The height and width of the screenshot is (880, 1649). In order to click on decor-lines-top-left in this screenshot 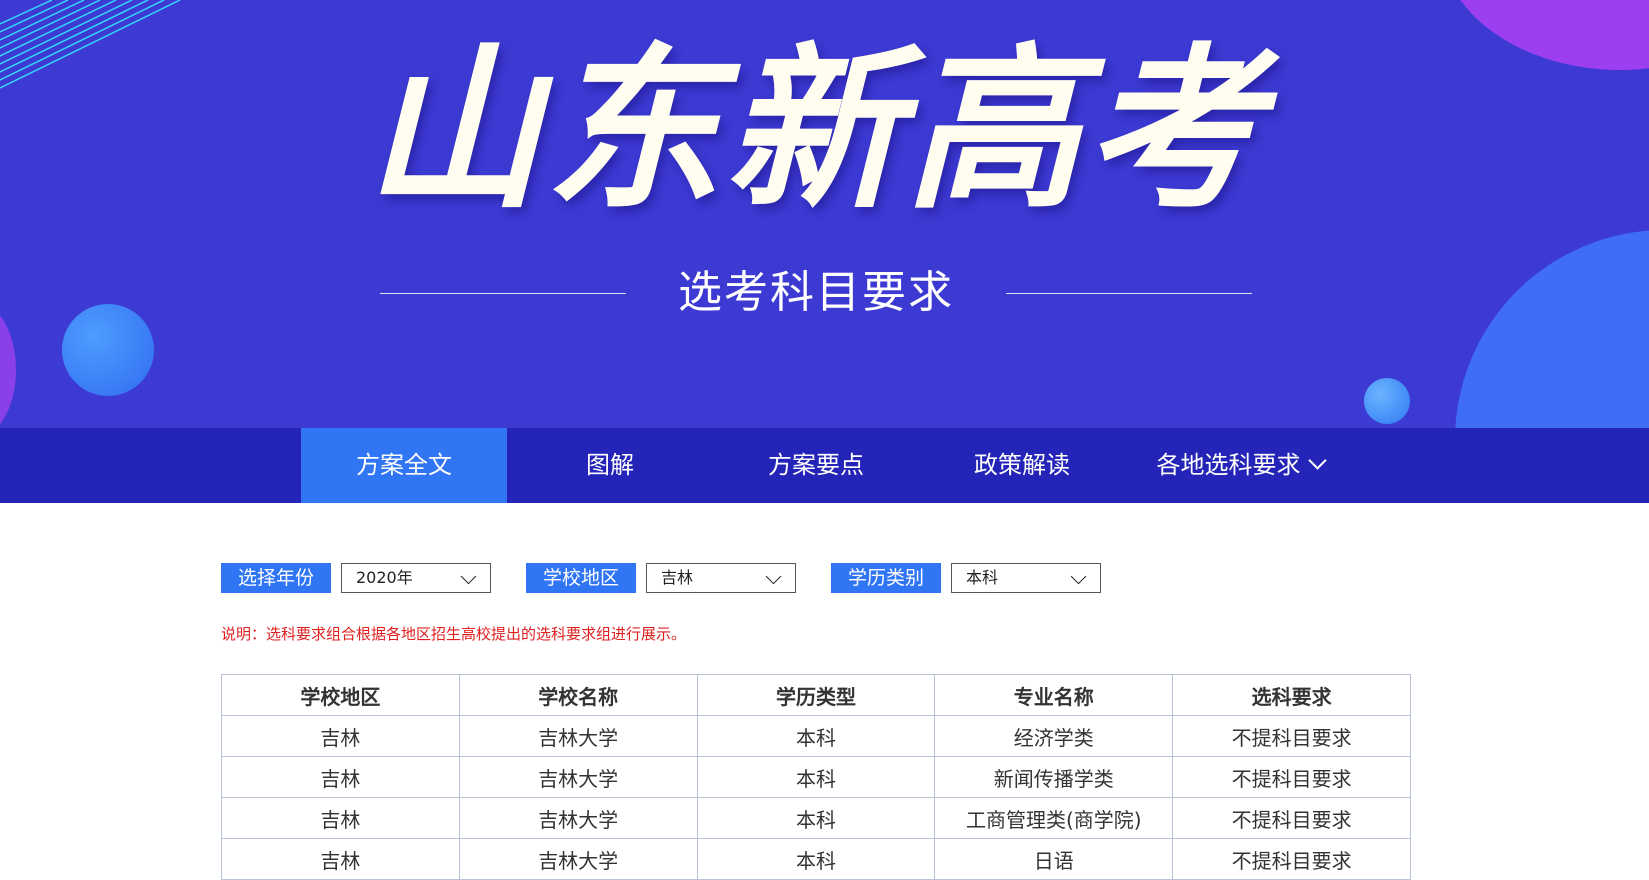, I will do `click(90, 44)`.